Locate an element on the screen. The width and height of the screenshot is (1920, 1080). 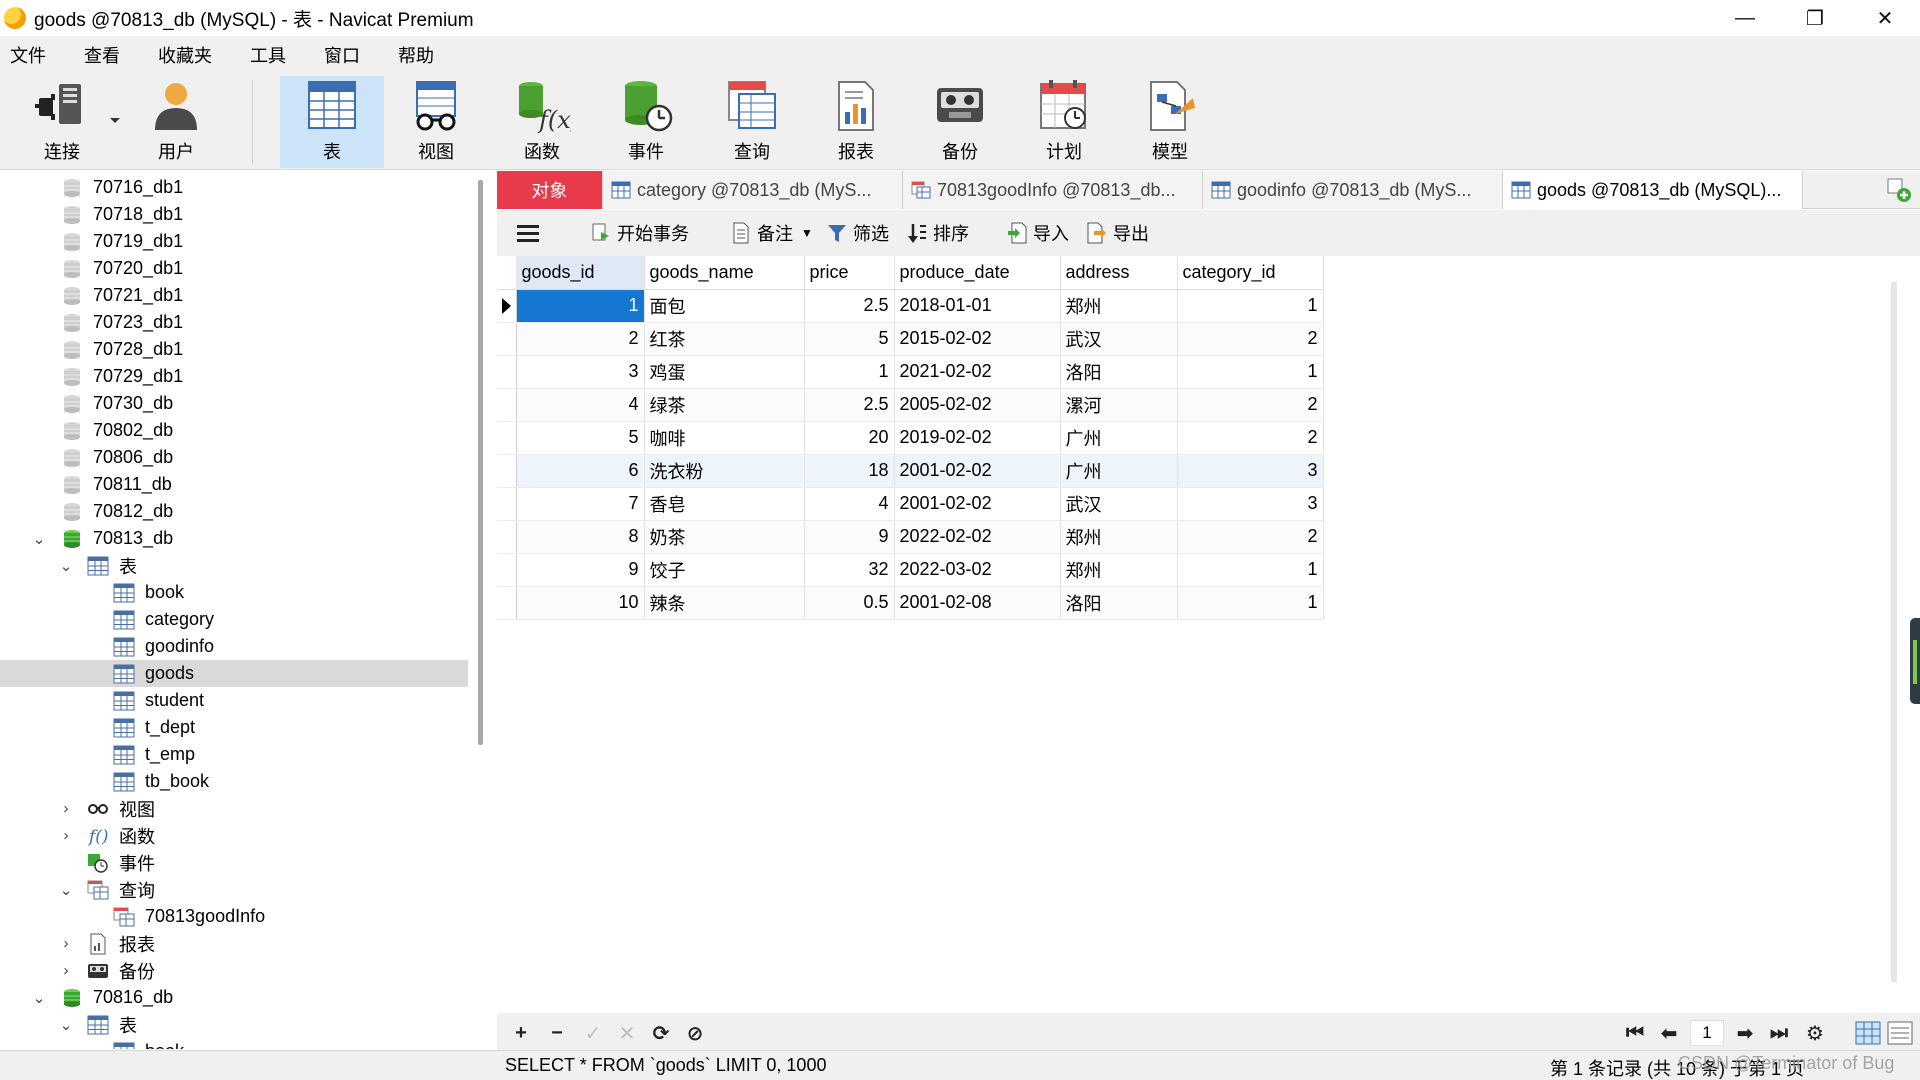
column-header-category-id: category_id is located at coordinates (1250, 273).